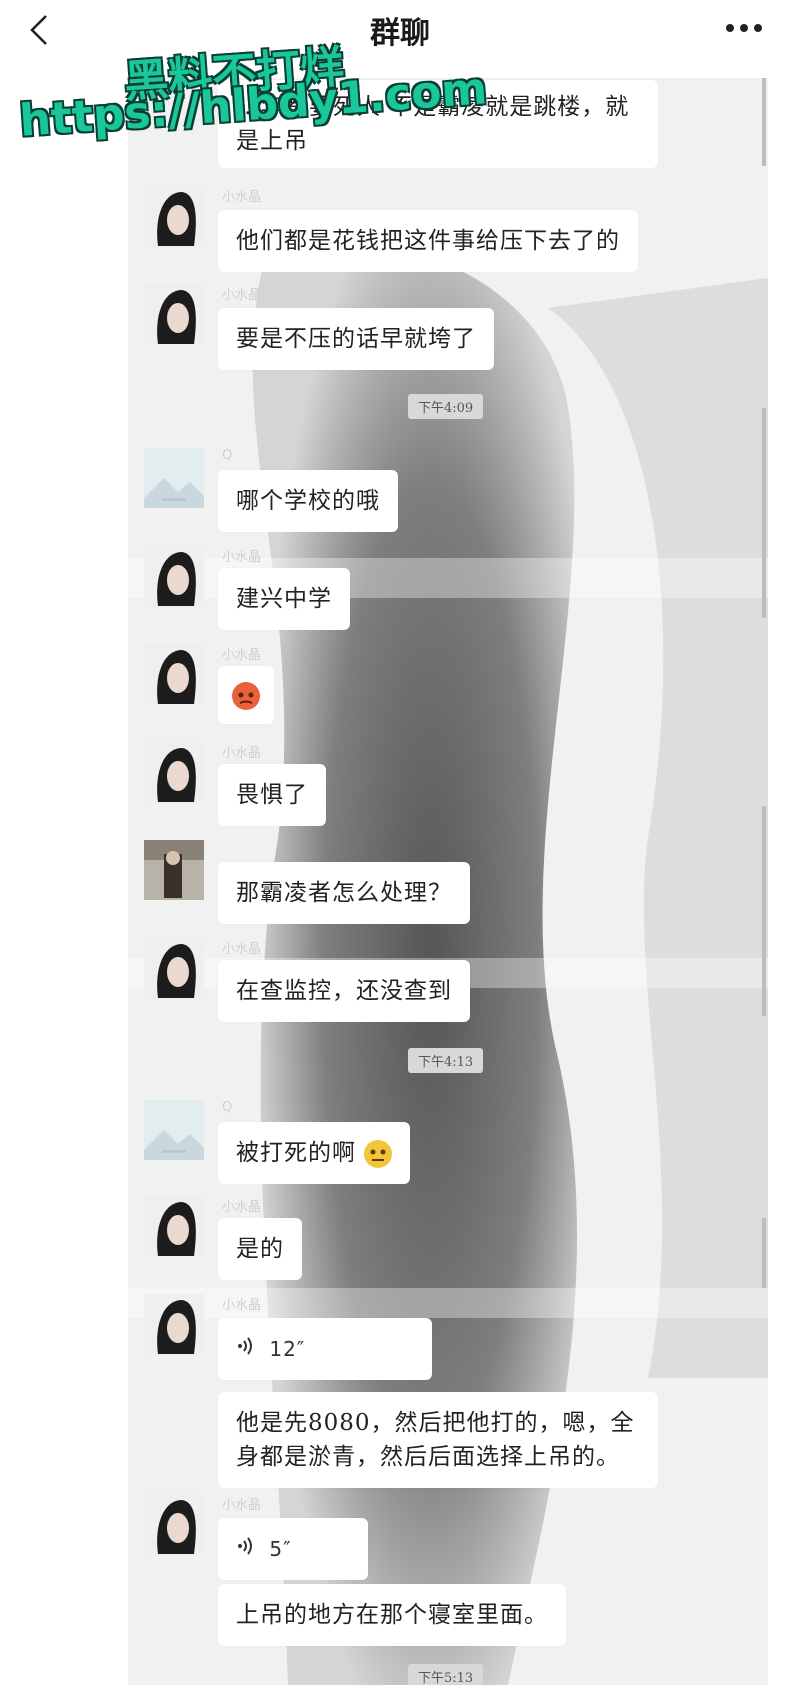 This screenshot has height=1685, width=800. Describe the element at coordinates (287, 1349) in the screenshot. I see `voice-duration: 12″` at that location.